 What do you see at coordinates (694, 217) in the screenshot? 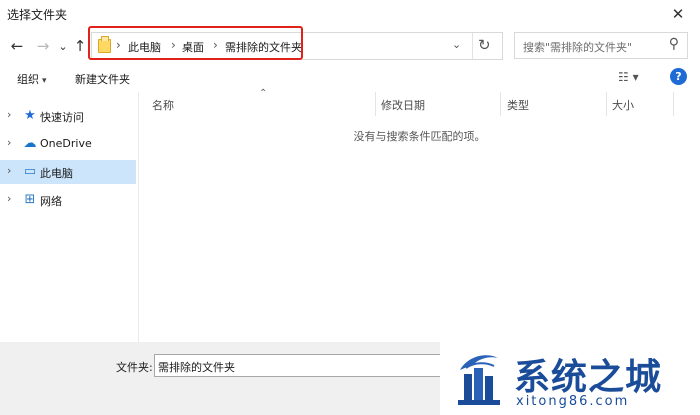
I see `vertical-scrollbar` at bounding box center [694, 217].